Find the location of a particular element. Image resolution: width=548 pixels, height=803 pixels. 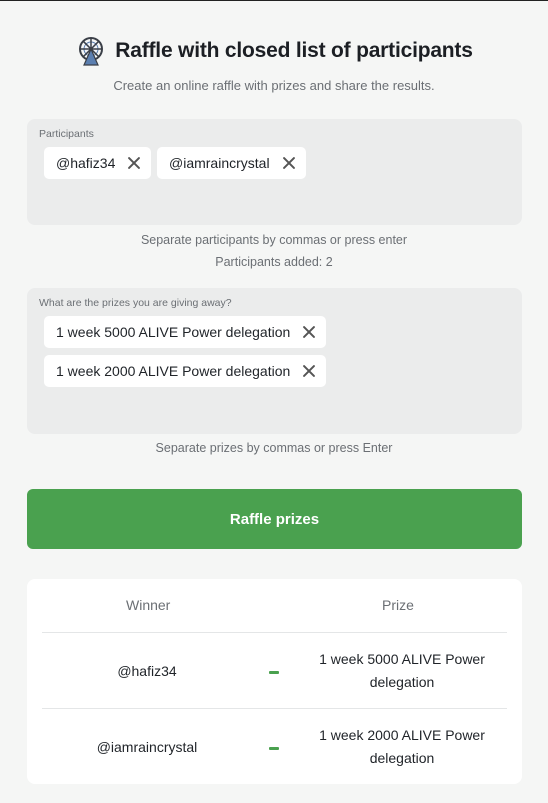

prize-chip: 1 week 2000 ALIVE Power delegation is located at coordinates (185, 371).